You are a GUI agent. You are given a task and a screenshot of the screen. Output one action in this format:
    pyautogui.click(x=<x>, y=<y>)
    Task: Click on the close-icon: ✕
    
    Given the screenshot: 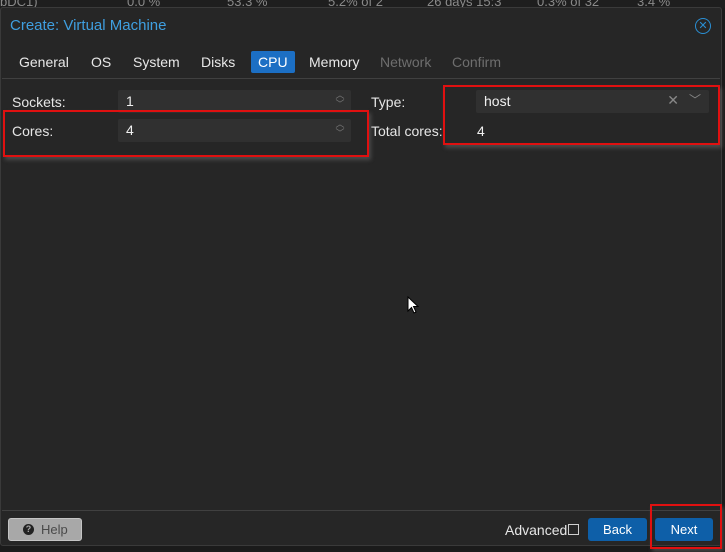 What is the action you would take?
    pyautogui.click(x=703, y=26)
    